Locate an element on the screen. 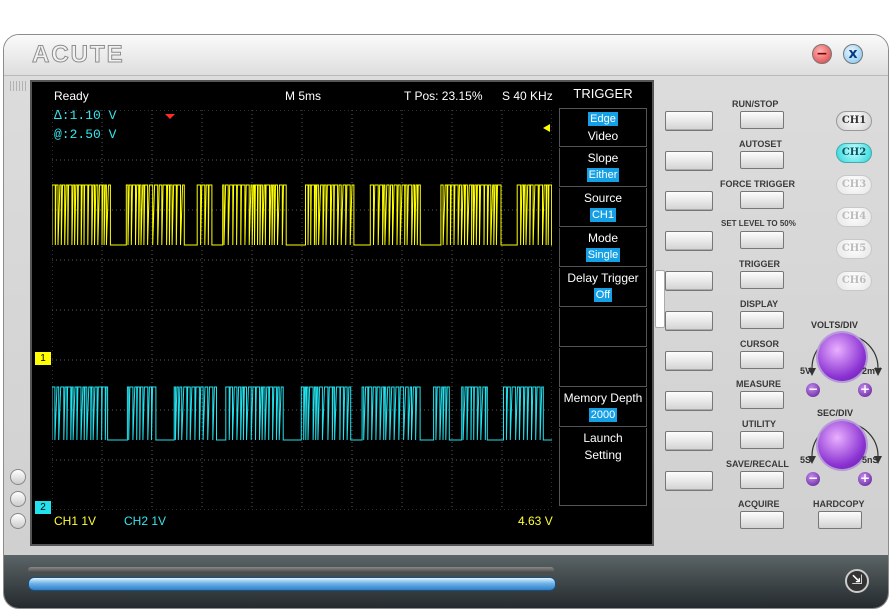 The image size is (893, 612). channel-3-button: CH3 is located at coordinates (854, 185).